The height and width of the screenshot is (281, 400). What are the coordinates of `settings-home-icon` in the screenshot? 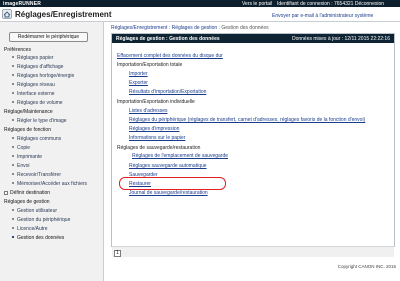 It's located at (7, 14).